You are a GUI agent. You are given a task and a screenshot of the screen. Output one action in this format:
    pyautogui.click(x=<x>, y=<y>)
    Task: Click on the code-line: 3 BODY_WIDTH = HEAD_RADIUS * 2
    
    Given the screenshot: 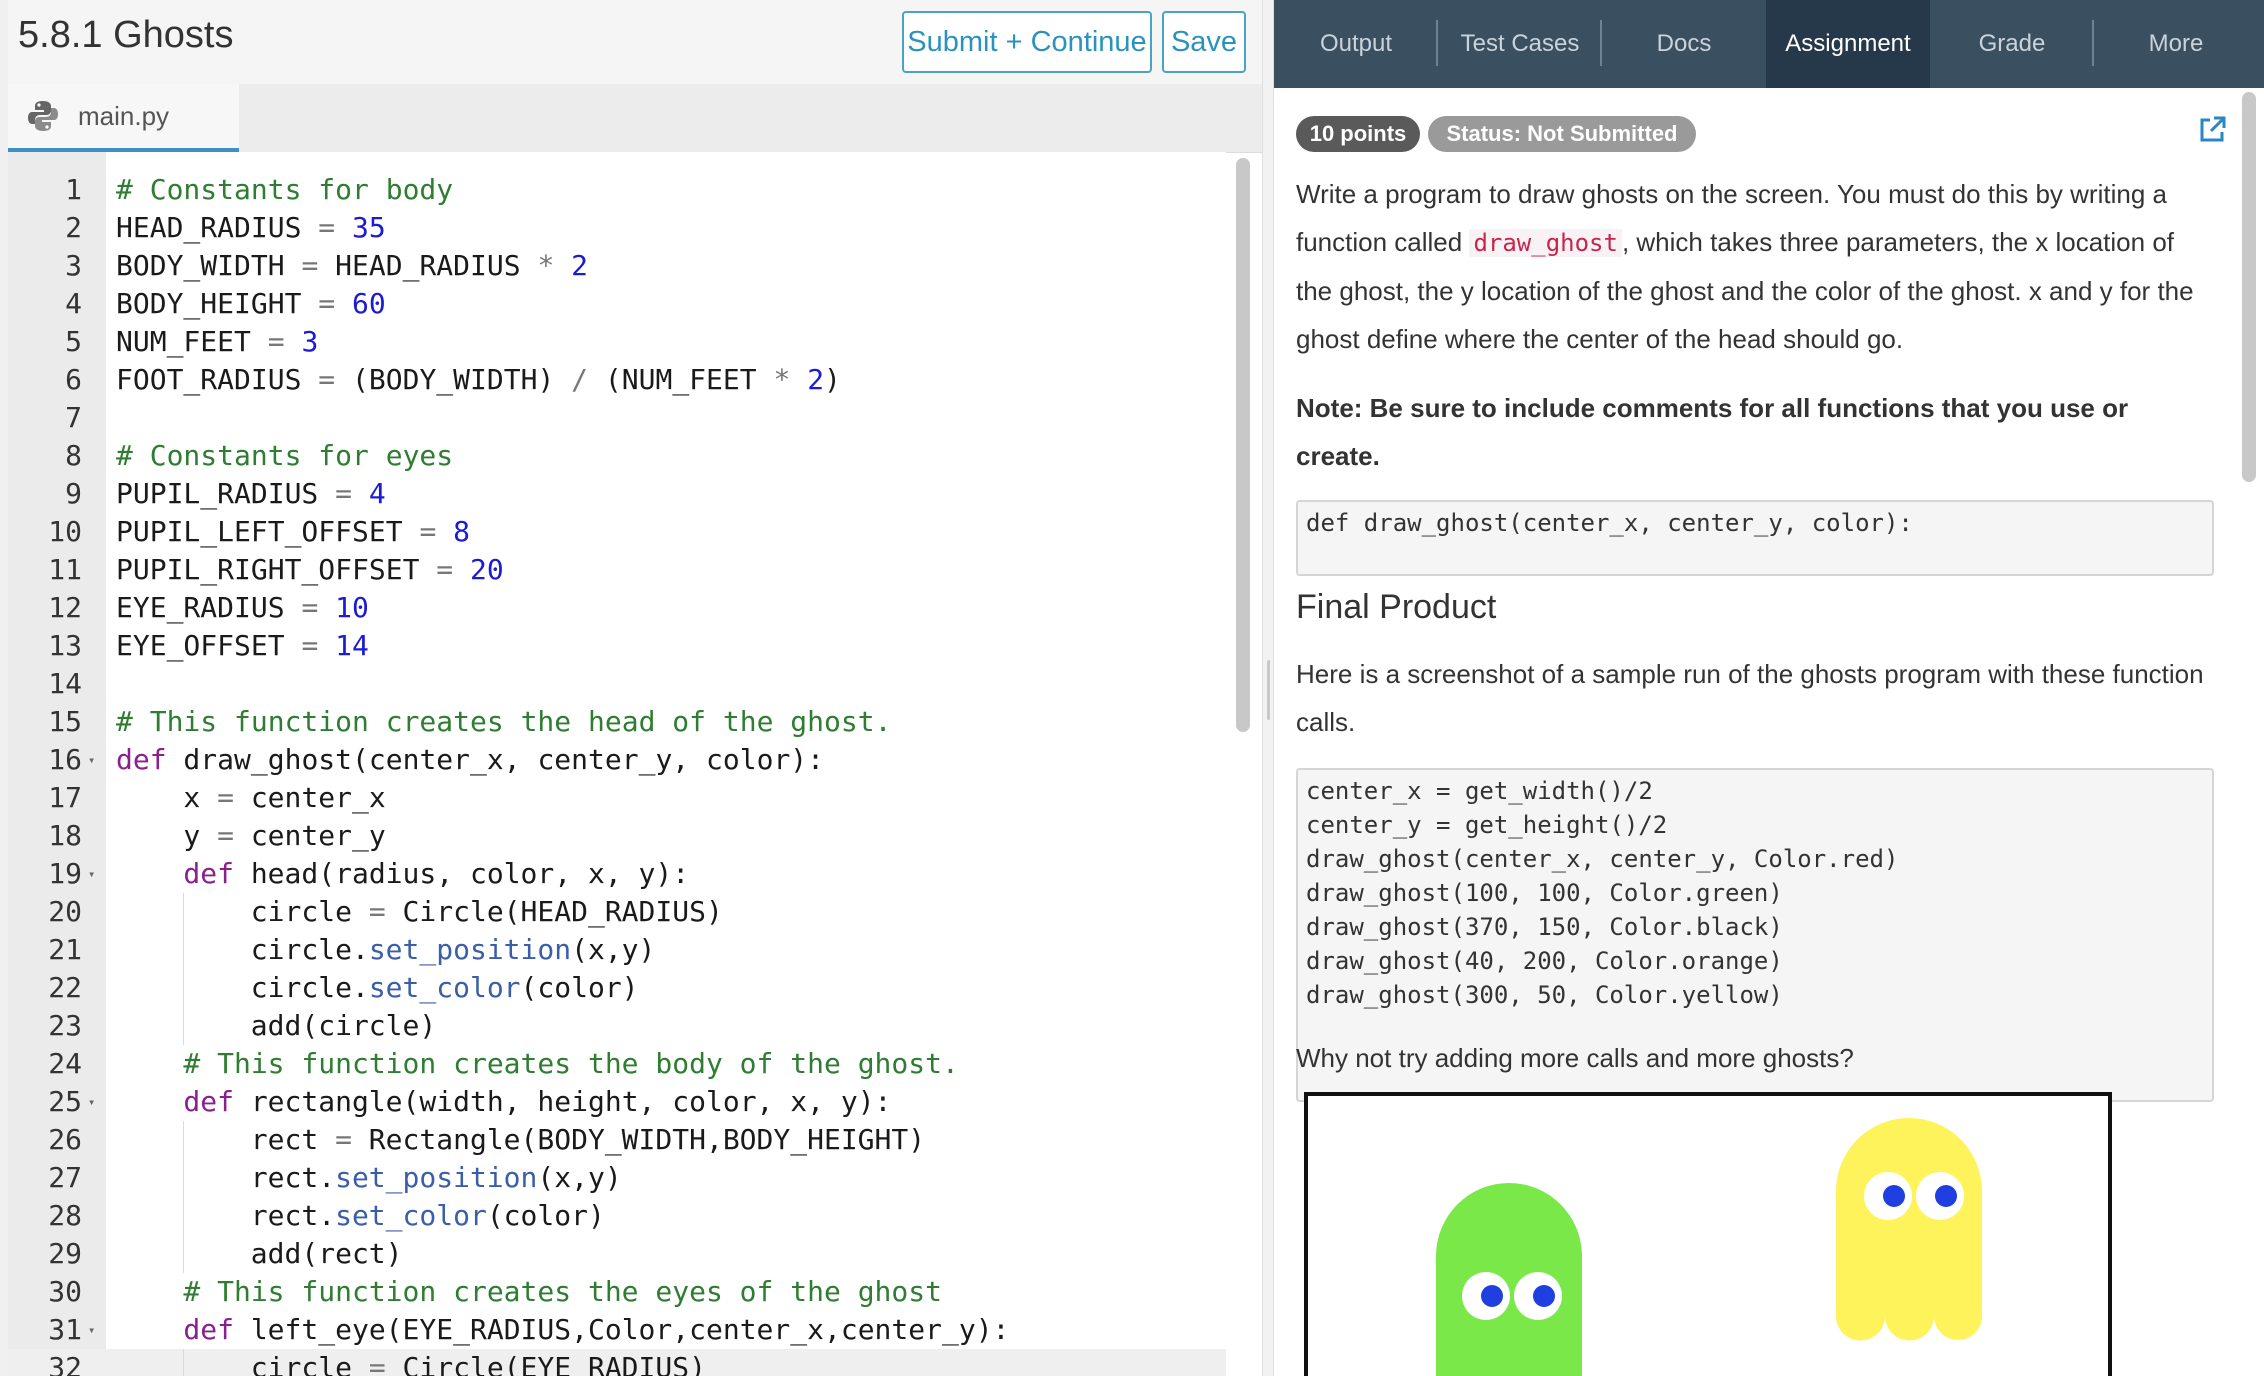 What is the action you would take?
    pyautogui.click(x=617, y=266)
    